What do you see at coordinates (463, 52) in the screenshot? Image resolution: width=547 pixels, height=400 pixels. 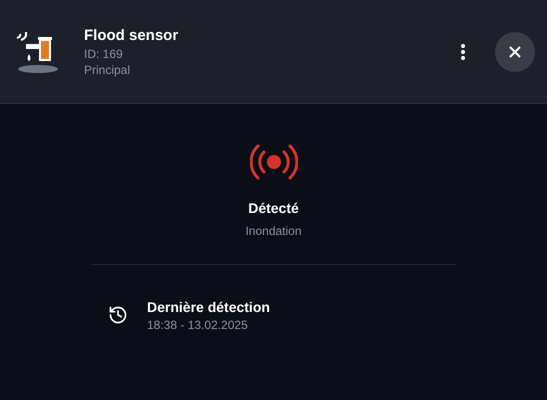 I see `more-icon` at bounding box center [463, 52].